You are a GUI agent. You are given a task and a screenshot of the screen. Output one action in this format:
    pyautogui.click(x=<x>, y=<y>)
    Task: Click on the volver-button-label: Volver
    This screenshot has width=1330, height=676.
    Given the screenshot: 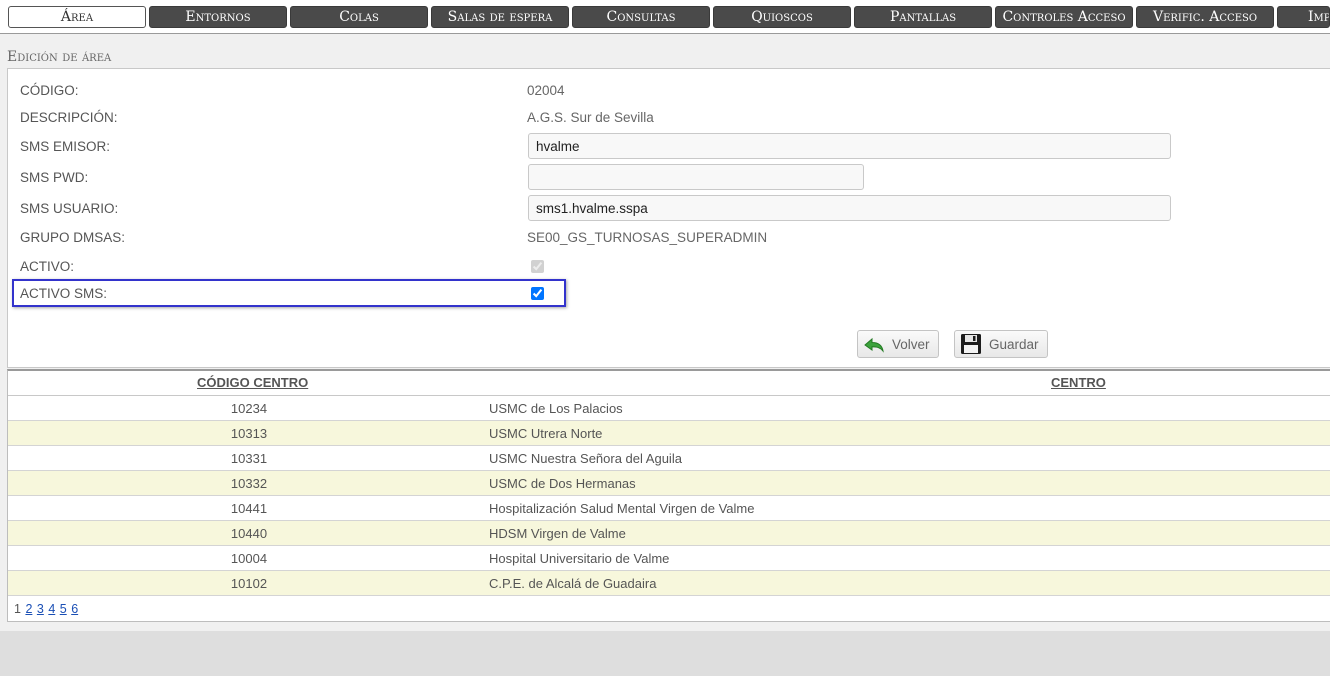 What is the action you would take?
    pyautogui.click(x=911, y=344)
    